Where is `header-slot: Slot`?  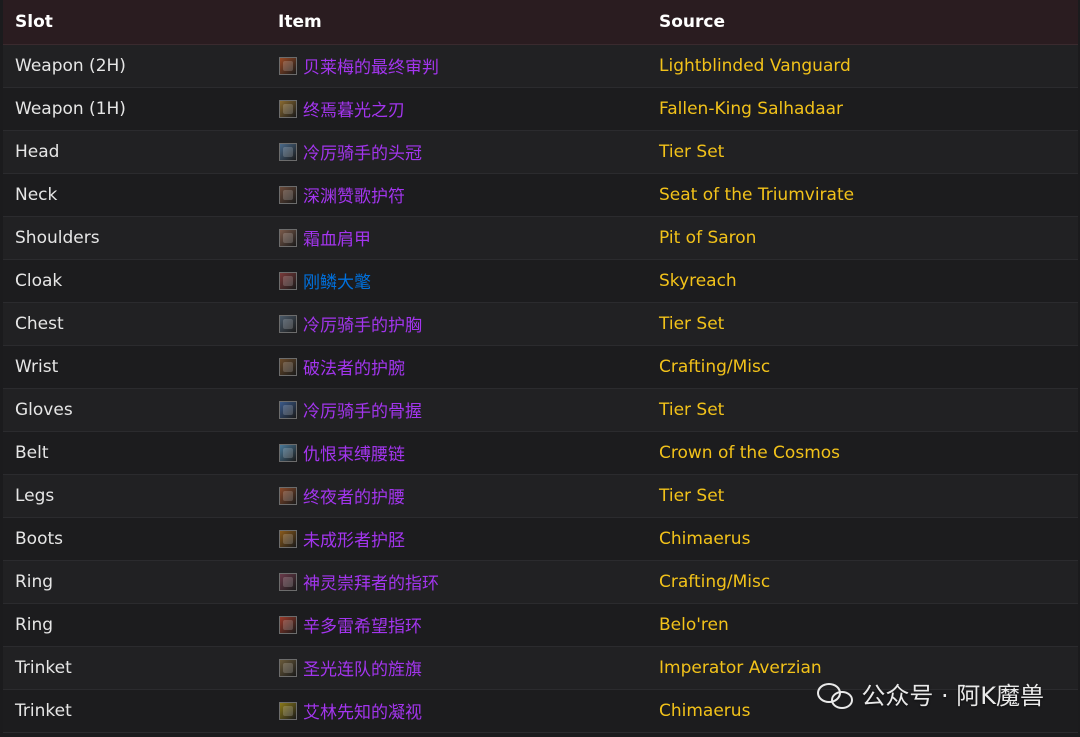
header-slot: Slot is located at coordinates (134, 22).